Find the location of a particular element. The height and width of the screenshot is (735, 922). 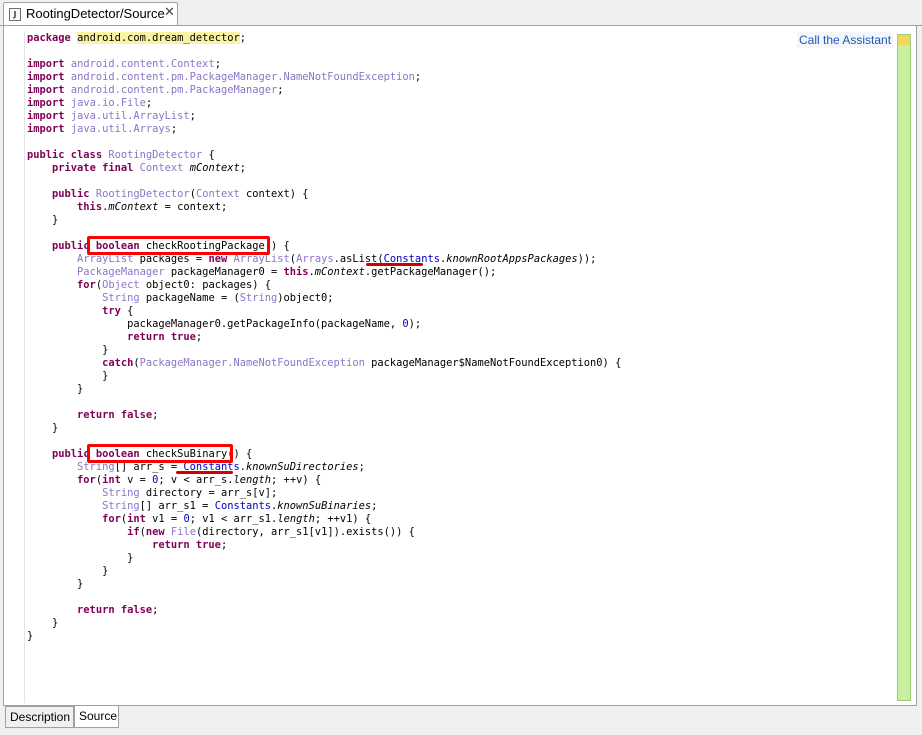

code-text: ); is located at coordinates (415, 324).